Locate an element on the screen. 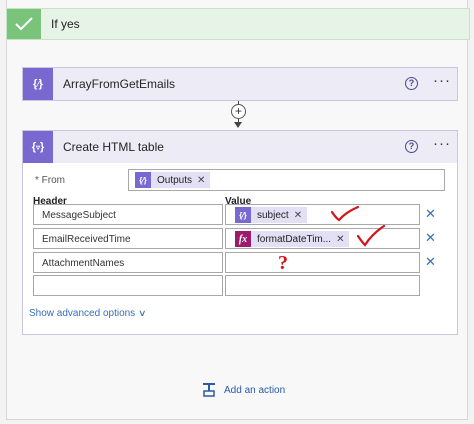 This screenshot has height=424, width=474. card-title: Create HTML table is located at coordinates (113, 147).